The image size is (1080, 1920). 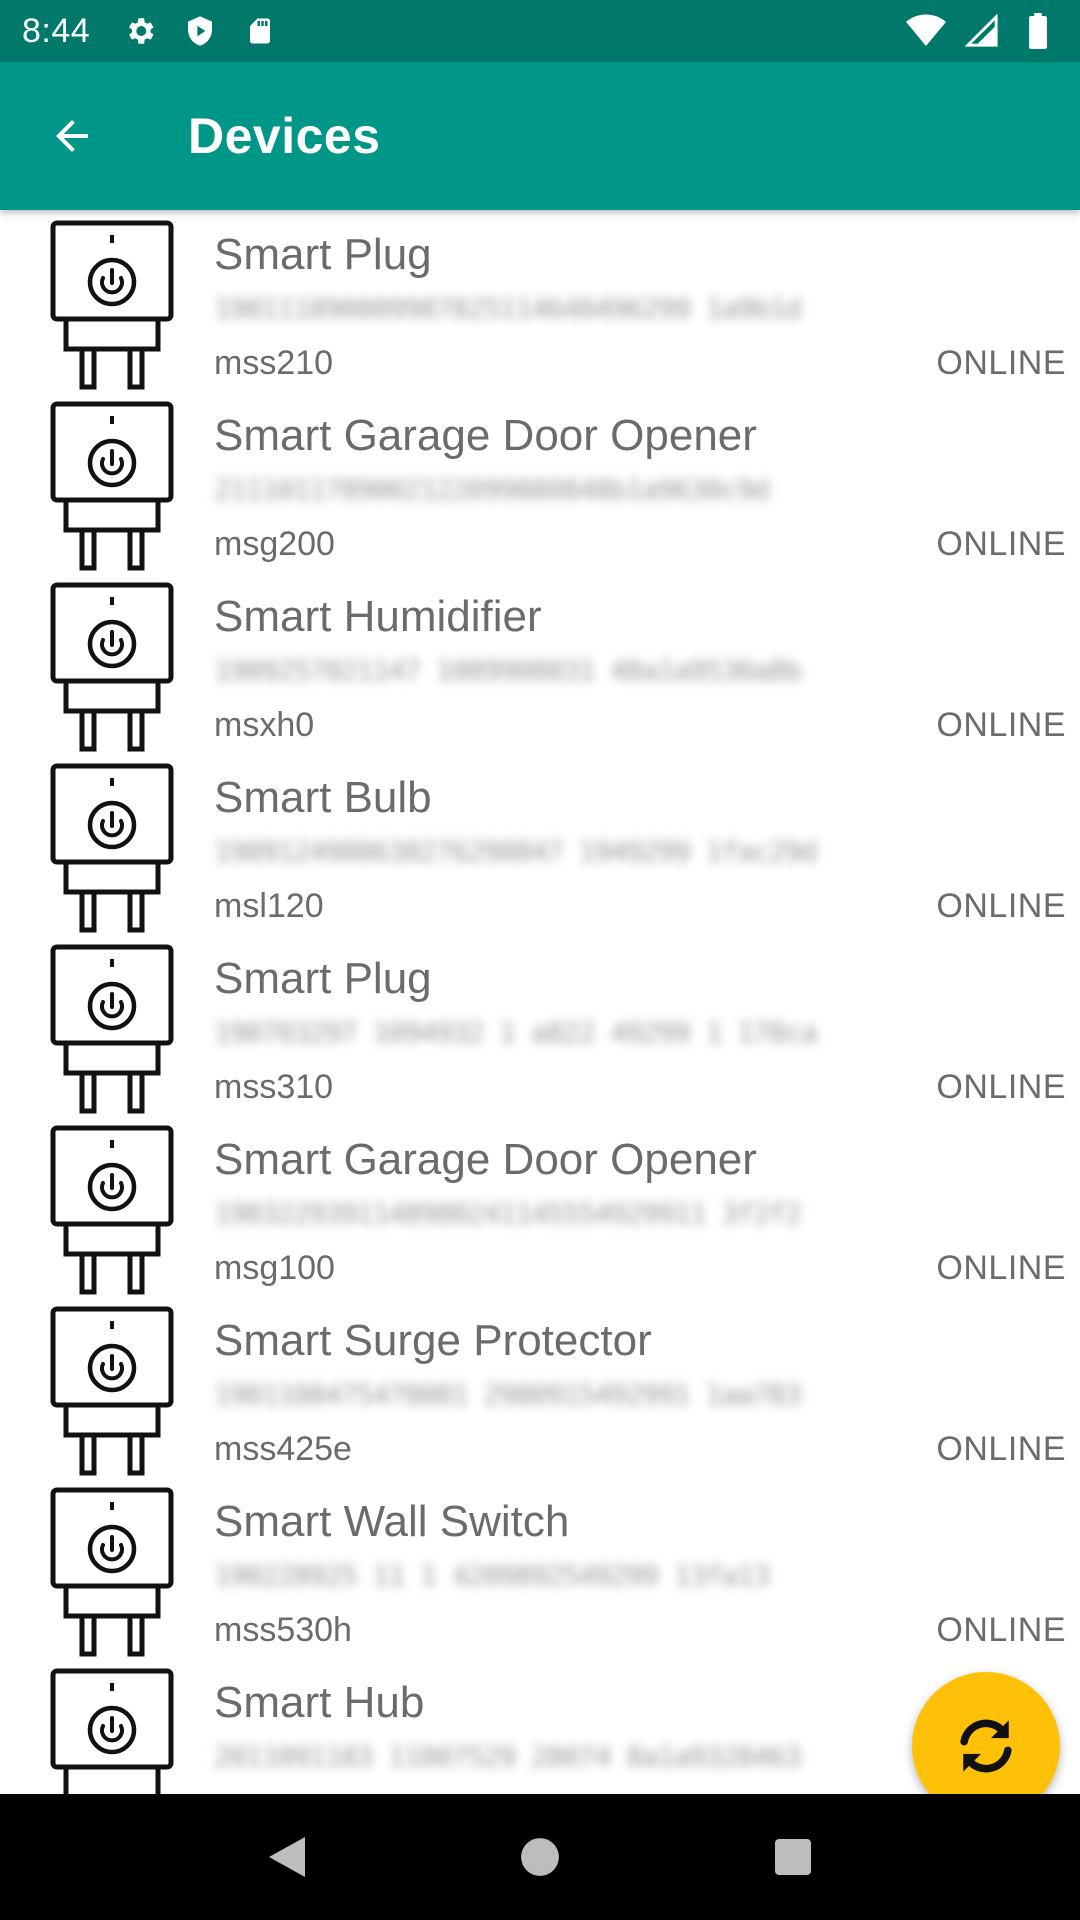 I want to click on back-triangle-icon, so click(x=286, y=1857).